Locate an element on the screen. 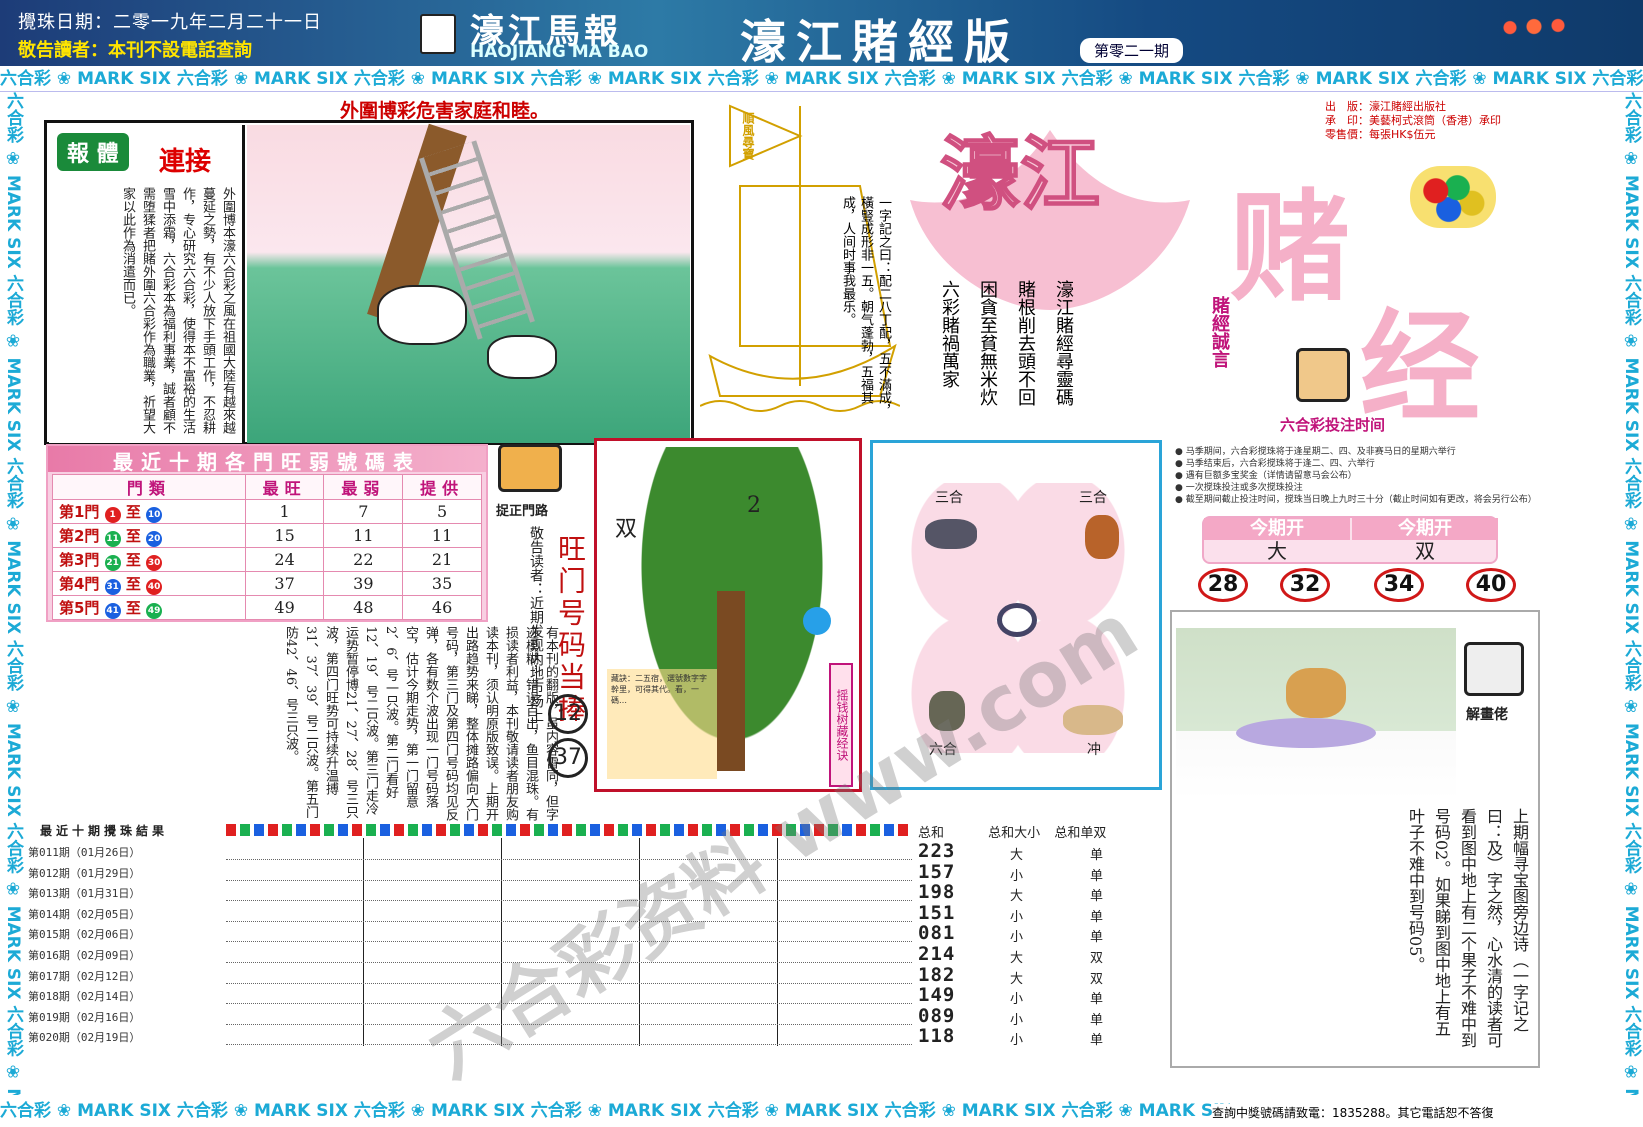  table-row: 第2門 11 至 20 15 11 11 is located at coordinates (267, 535).